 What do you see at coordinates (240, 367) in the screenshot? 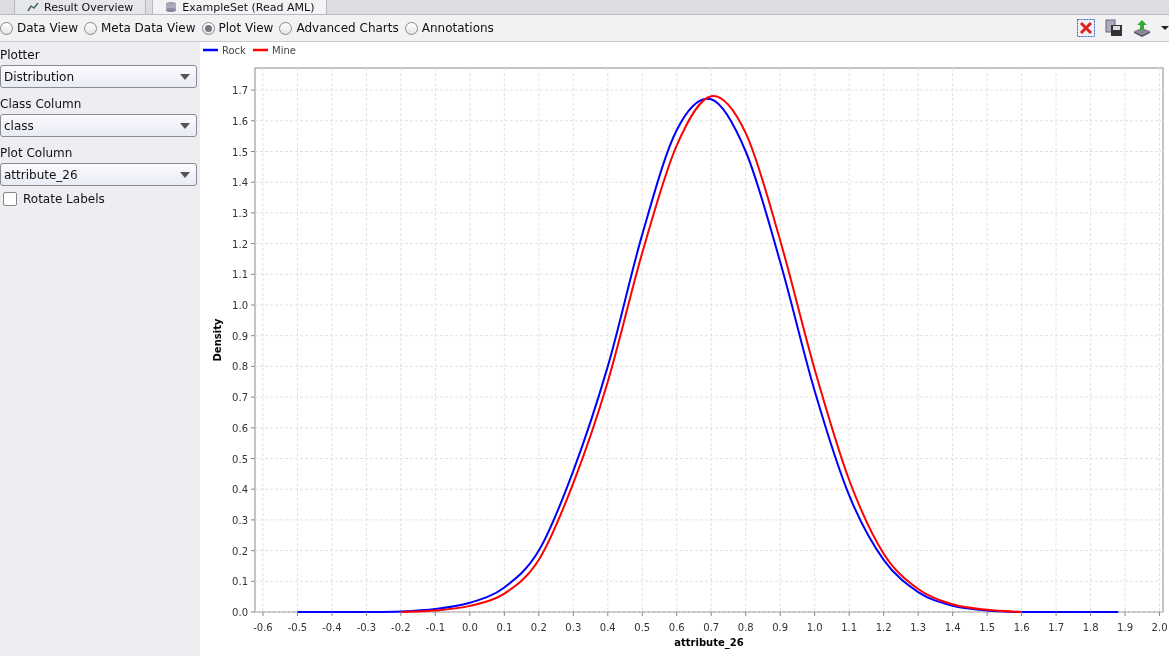
I see `y-tick-label: 0.8` at bounding box center [240, 367].